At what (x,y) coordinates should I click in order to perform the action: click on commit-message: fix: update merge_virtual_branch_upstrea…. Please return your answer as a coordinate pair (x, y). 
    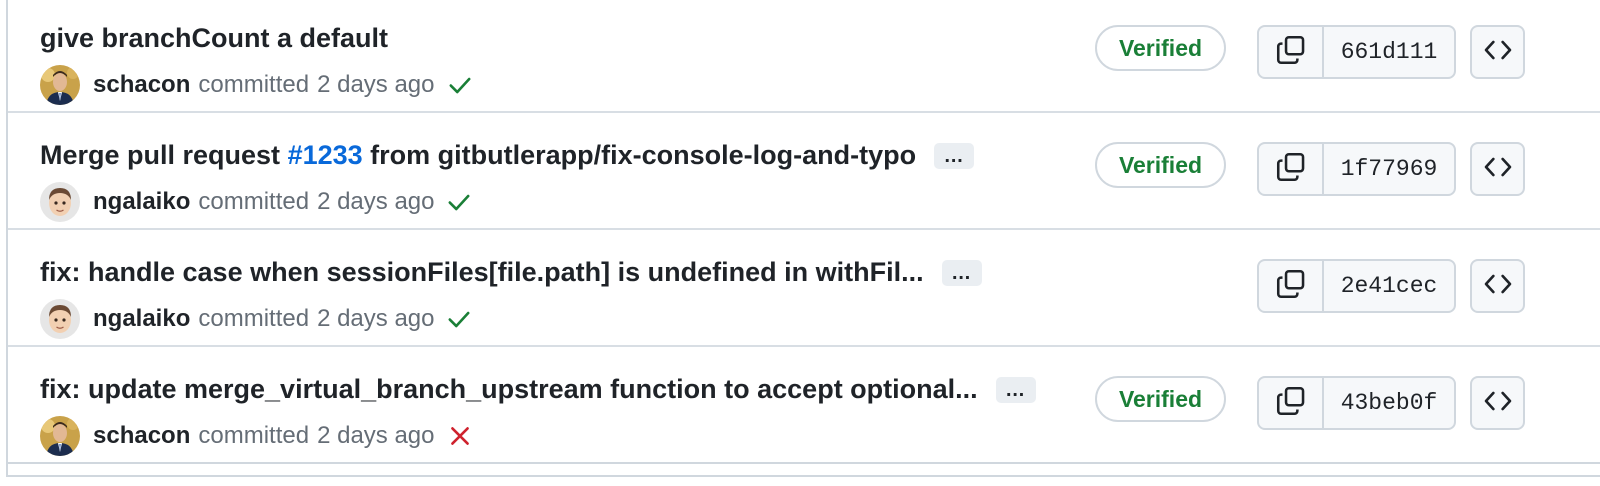
    Looking at the image, I should click on (538, 389).